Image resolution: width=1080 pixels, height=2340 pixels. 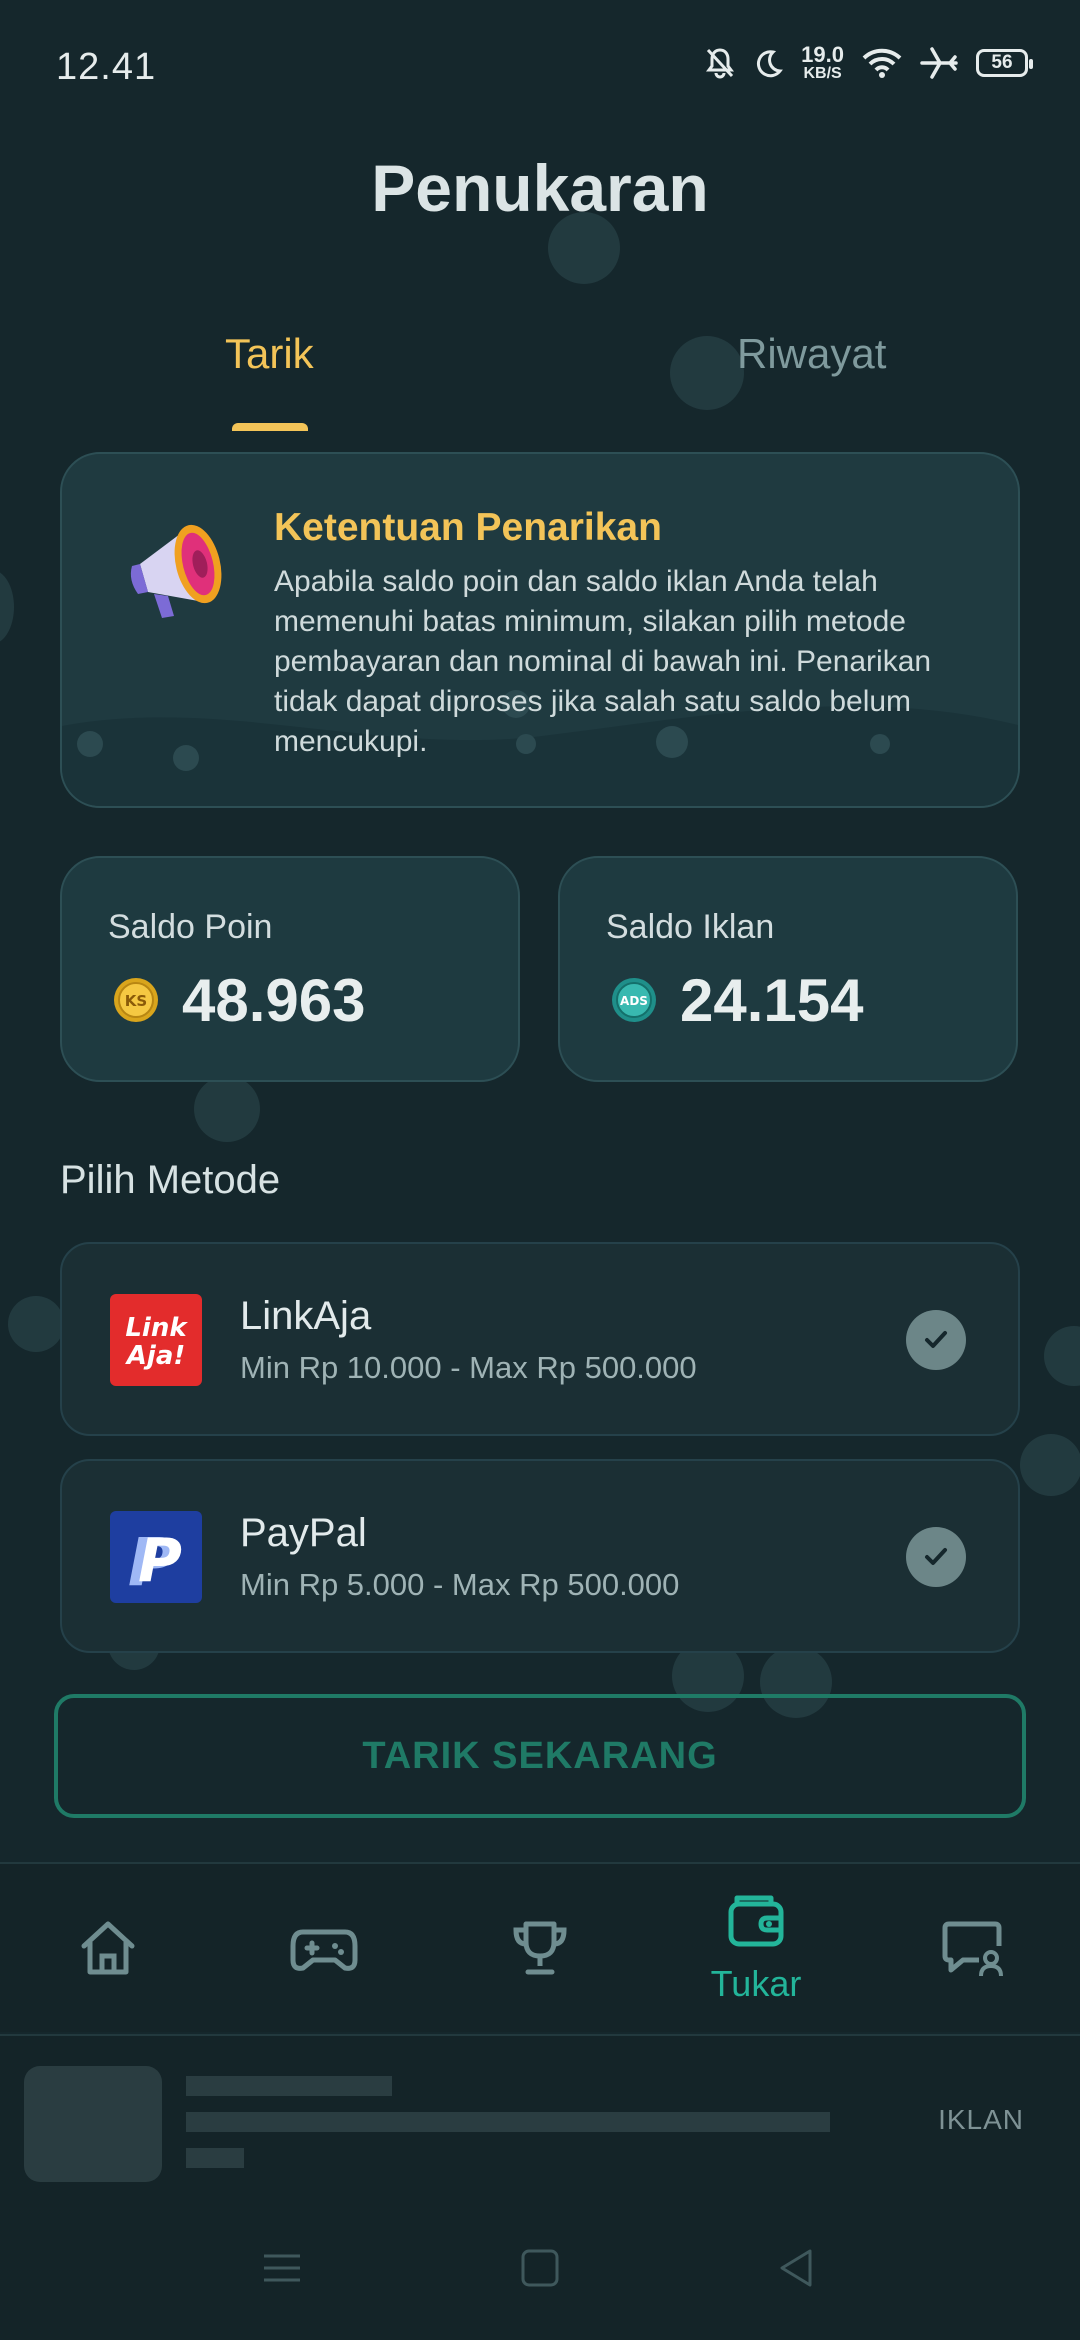 I want to click on trophy-icon, so click(x=540, y=1950).